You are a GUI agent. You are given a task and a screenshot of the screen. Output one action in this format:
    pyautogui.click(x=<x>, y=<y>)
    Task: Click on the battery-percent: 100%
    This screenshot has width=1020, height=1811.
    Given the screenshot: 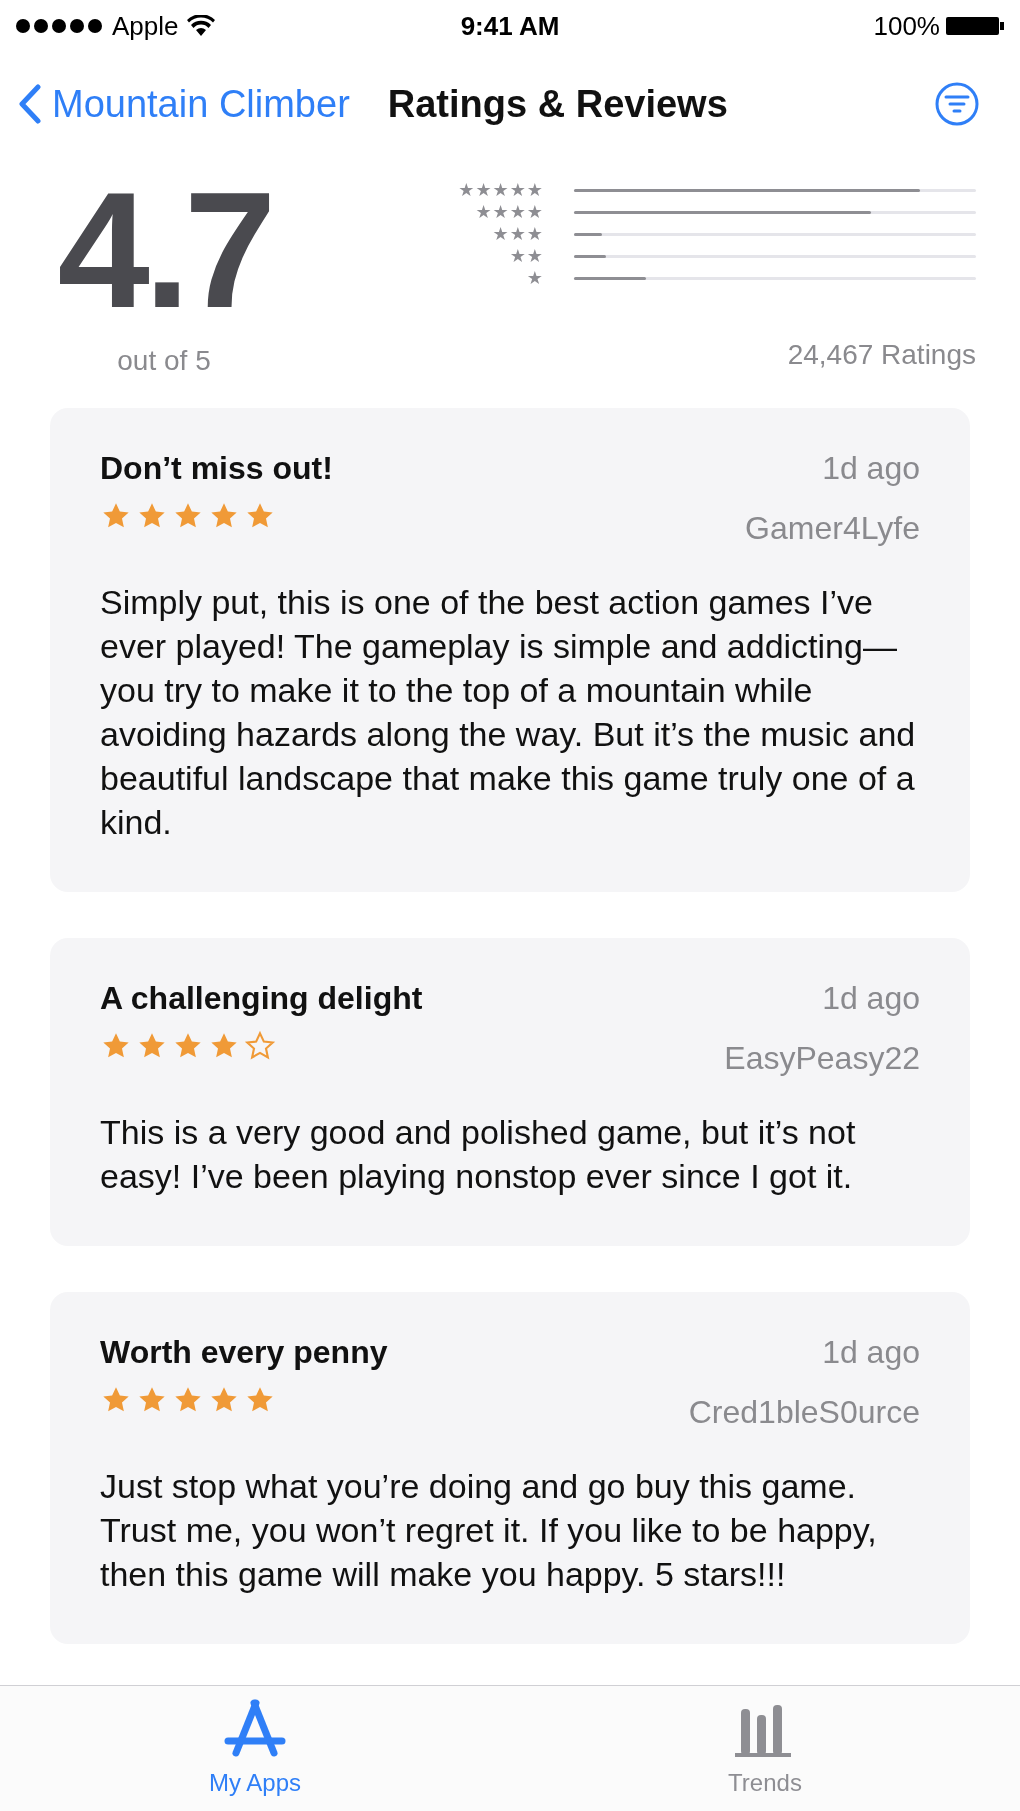 What is the action you would take?
    pyautogui.click(x=906, y=26)
    